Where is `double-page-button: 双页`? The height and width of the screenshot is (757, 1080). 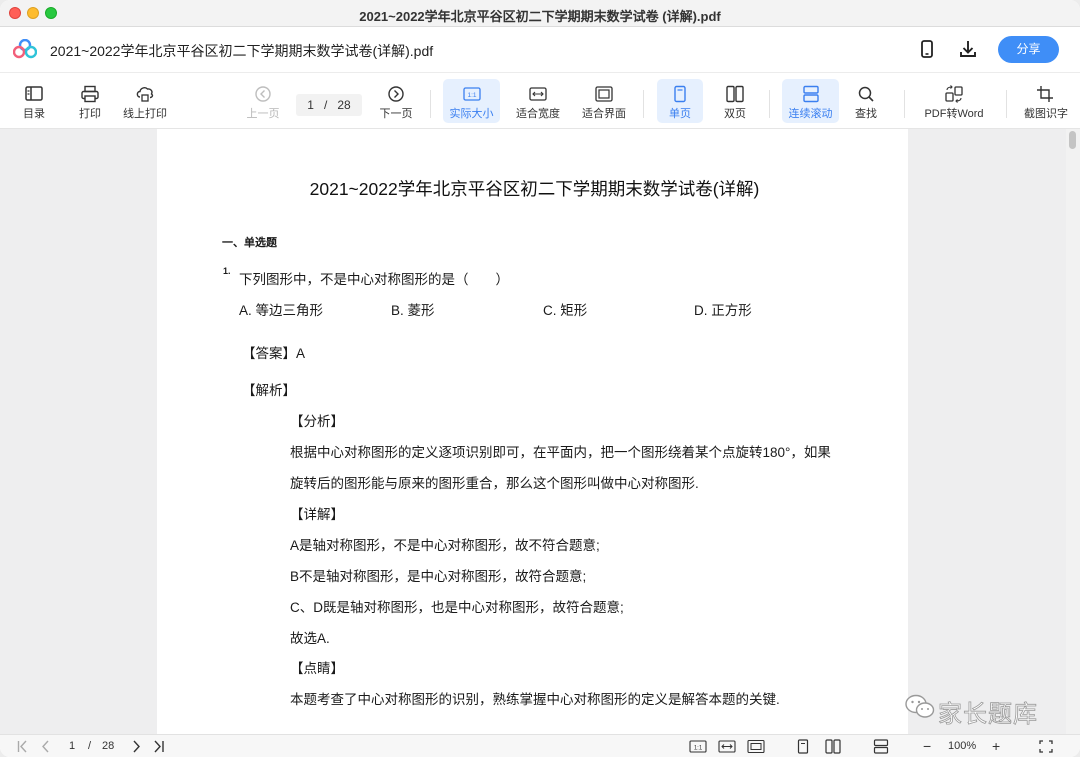
double-page-button: 双页 is located at coordinates (735, 101).